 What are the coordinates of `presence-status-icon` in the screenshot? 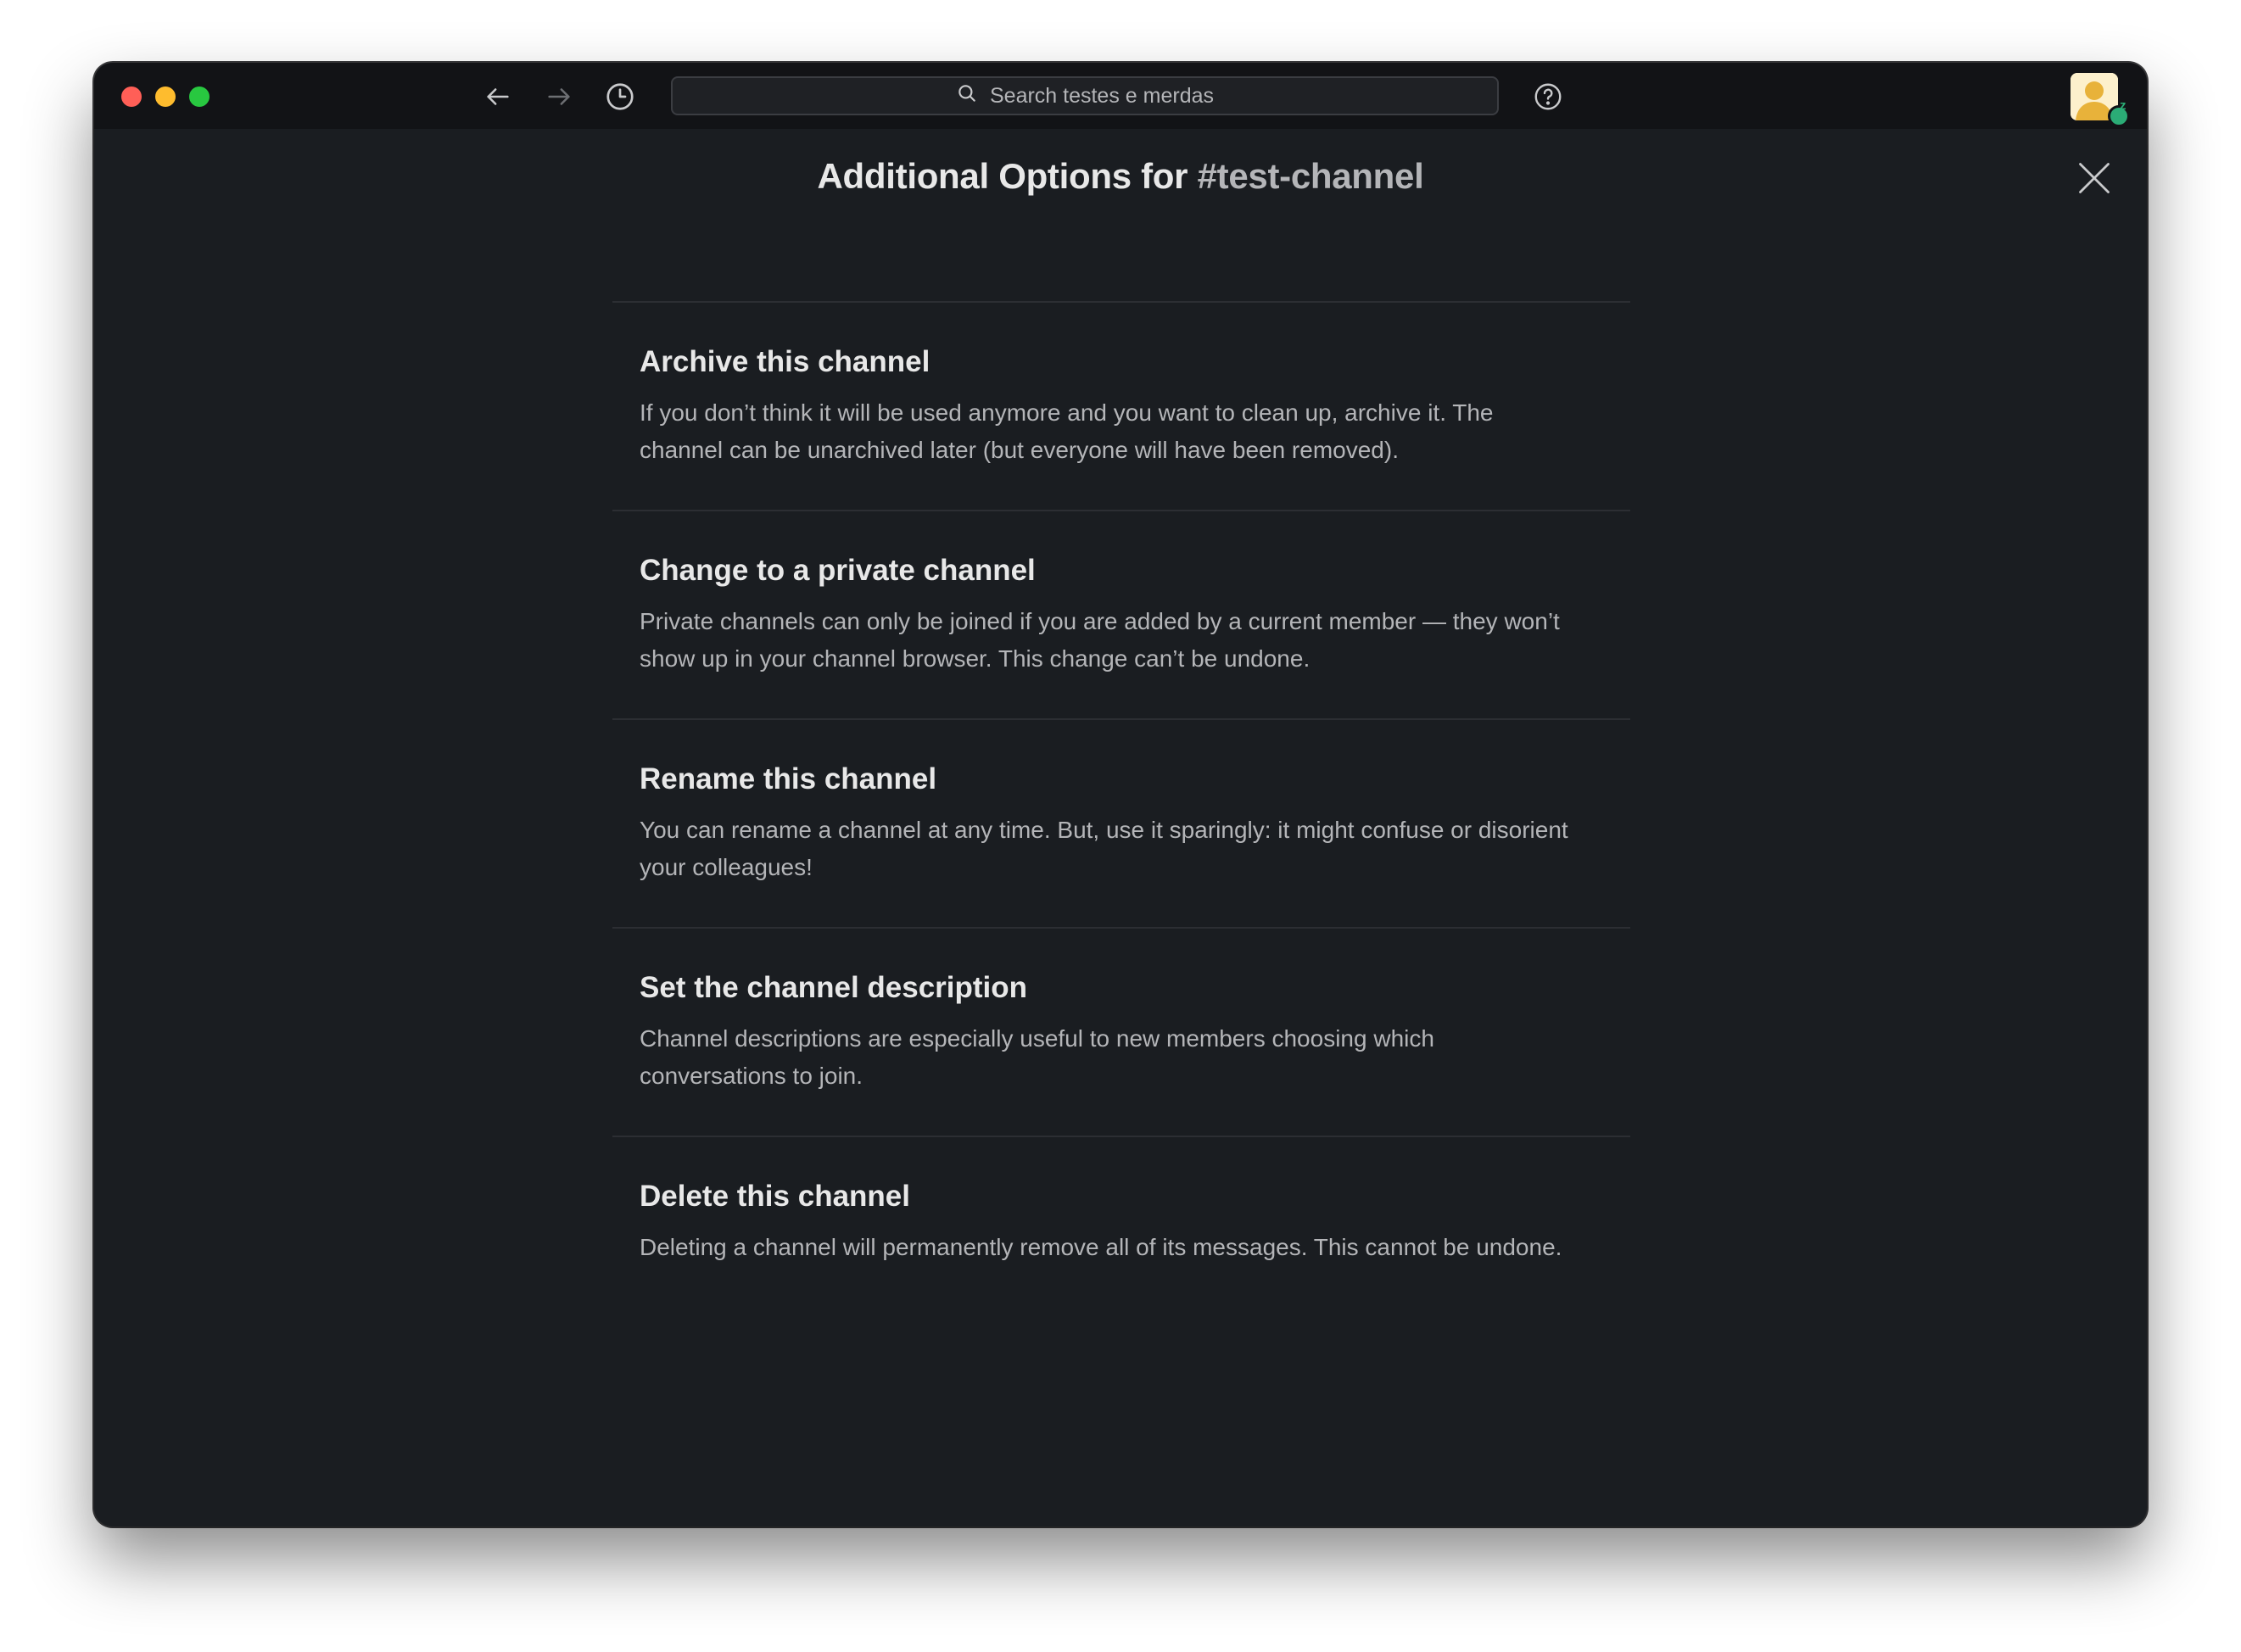 It's located at (2119, 116).